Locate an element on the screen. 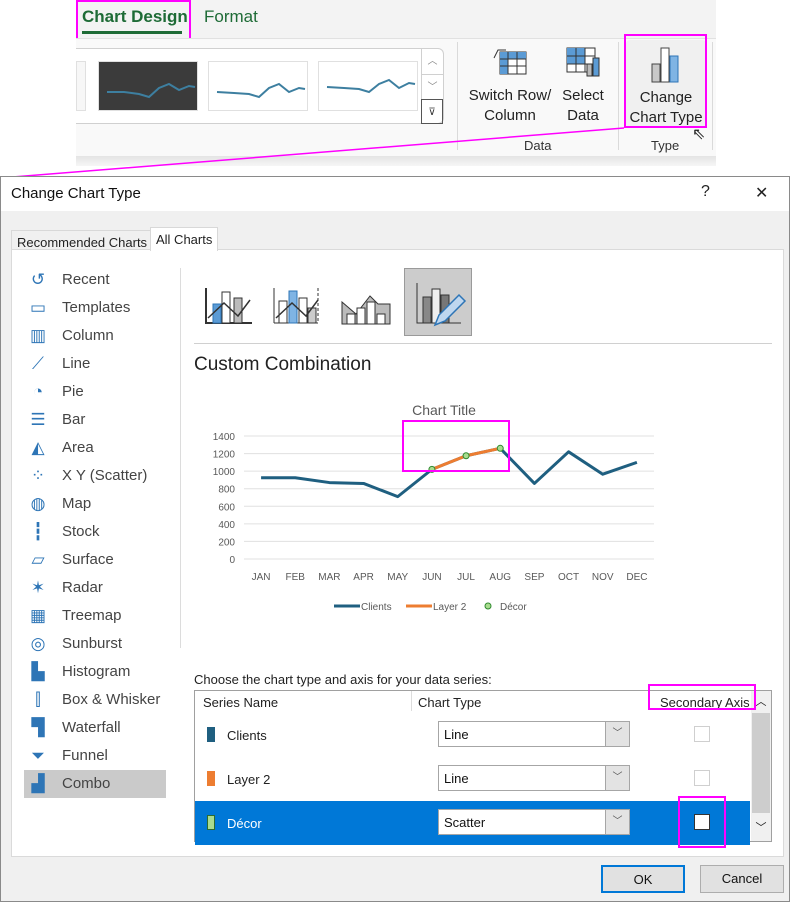 Image resolution: width=794 pixels, height=902 pixels. sidebar-item-label: Area is located at coordinates (78, 447).